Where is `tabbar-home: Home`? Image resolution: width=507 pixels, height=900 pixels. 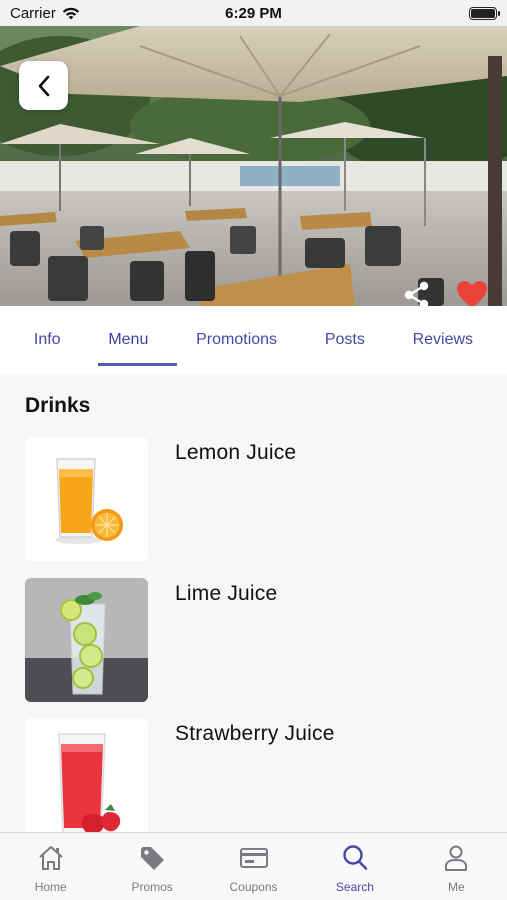
tabbar-home: Home is located at coordinates (50, 866).